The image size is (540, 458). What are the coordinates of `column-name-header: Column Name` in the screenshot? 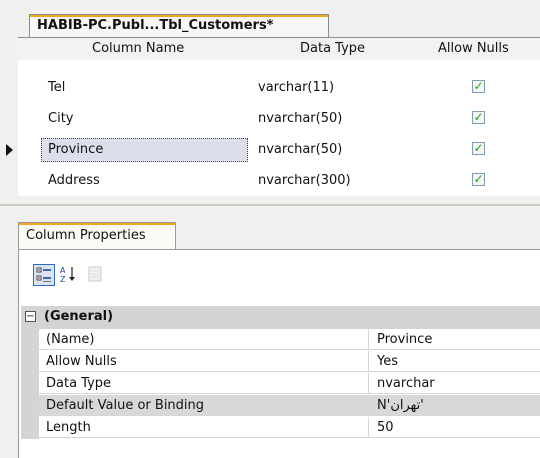 It's located at (138, 48).